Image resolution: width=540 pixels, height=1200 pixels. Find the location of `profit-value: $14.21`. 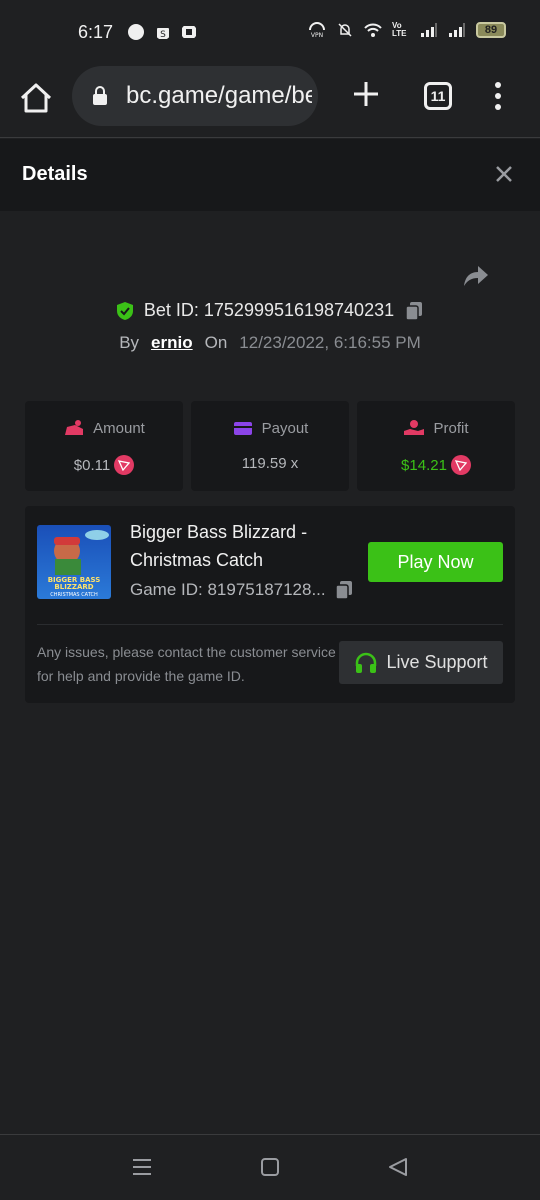

profit-value: $14.21 is located at coordinates (424, 465).